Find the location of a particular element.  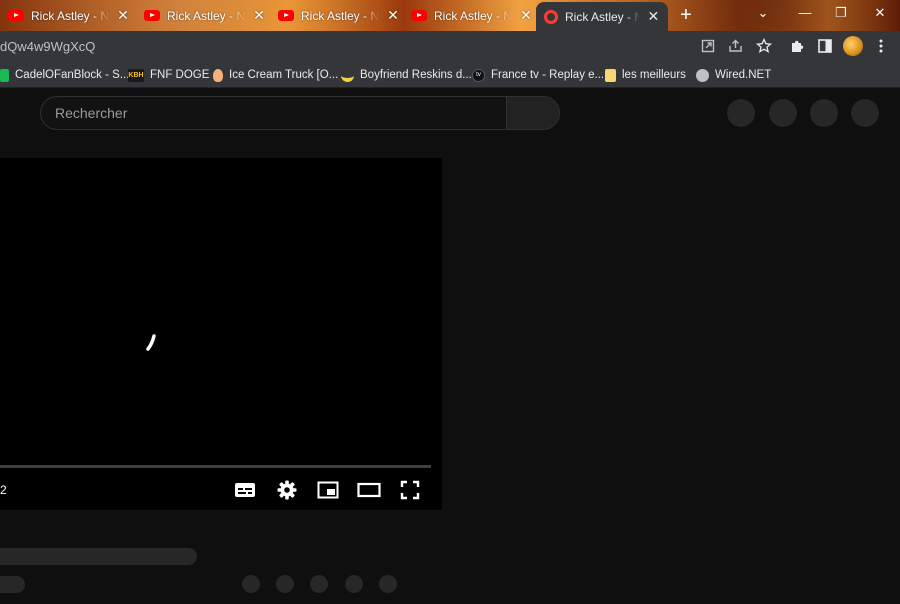

search-button is located at coordinates (533, 113).